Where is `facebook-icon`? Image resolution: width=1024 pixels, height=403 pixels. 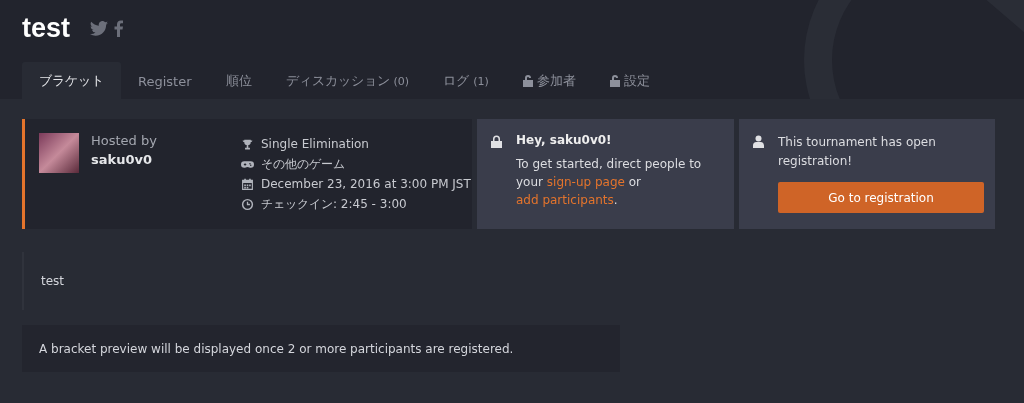 facebook-icon is located at coordinates (118, 28).